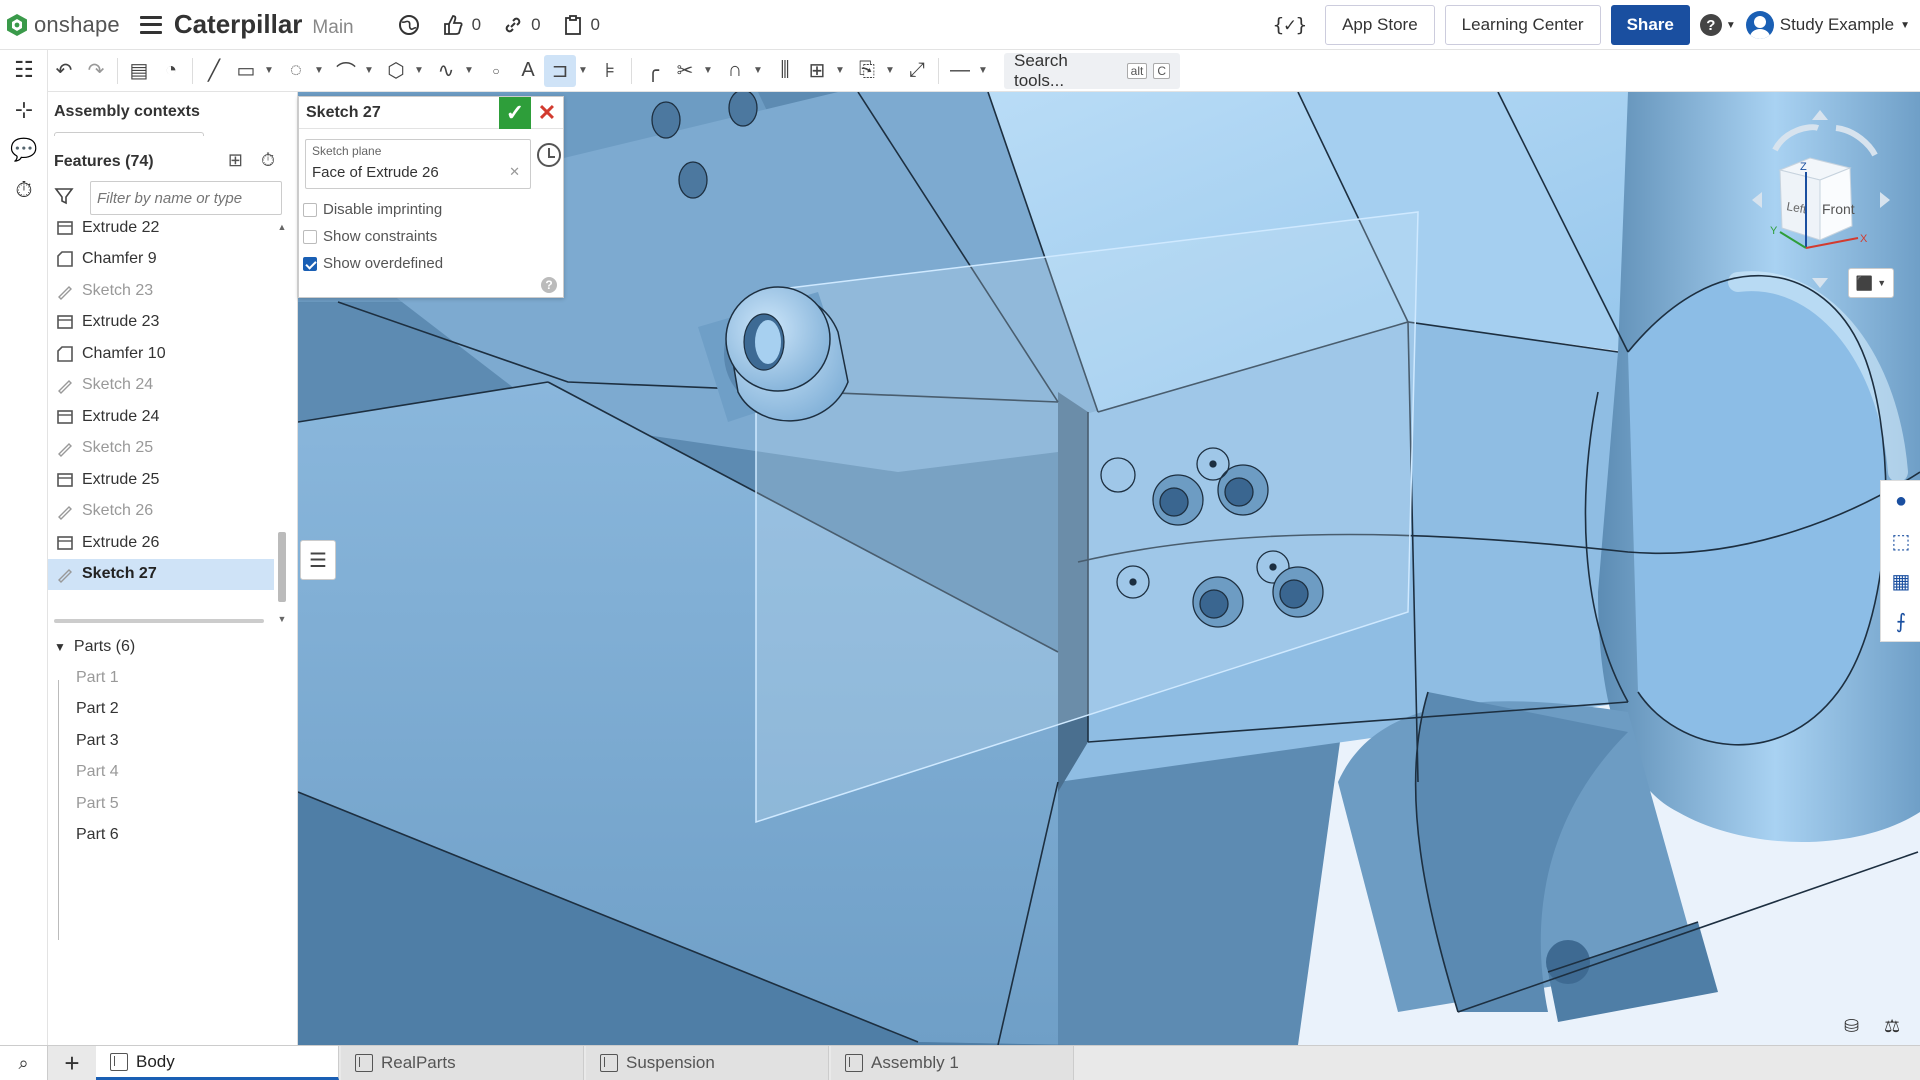  What do you see at coordinates (161, 512) in the screenshot?
I see `feature-item-sketch-26: Sketch 26` at bounding box center [161, 512].